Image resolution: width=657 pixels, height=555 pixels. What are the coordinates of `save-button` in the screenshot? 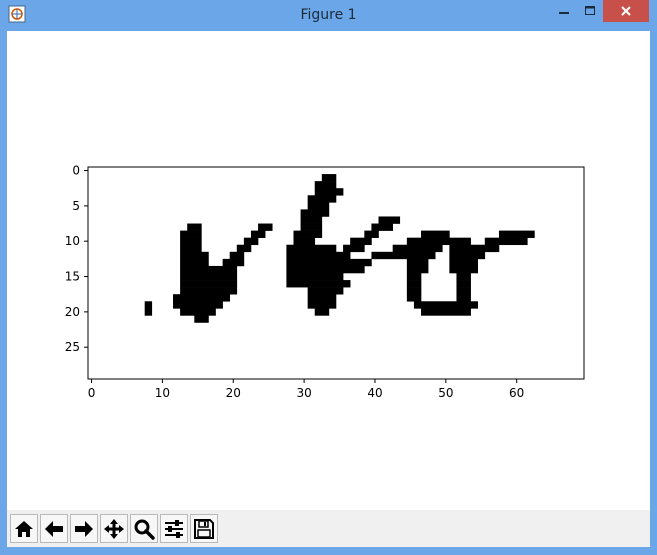 It's located at (204, 528).